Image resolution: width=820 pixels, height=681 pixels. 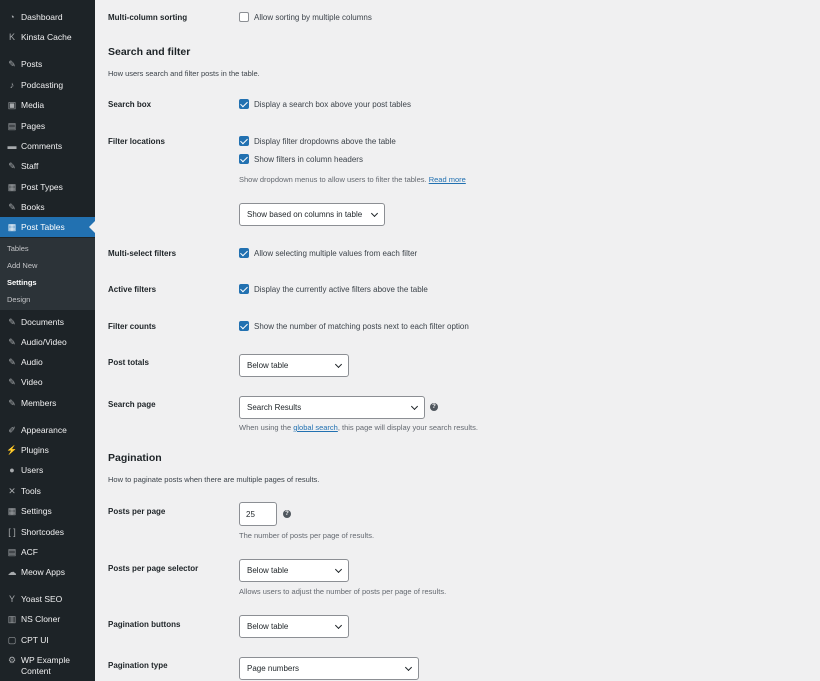 What do you see at coordinates (42, 532) in the screenshot?
I see `sidebar-item-label: Shortcodes` at bounding box center [42, 532].